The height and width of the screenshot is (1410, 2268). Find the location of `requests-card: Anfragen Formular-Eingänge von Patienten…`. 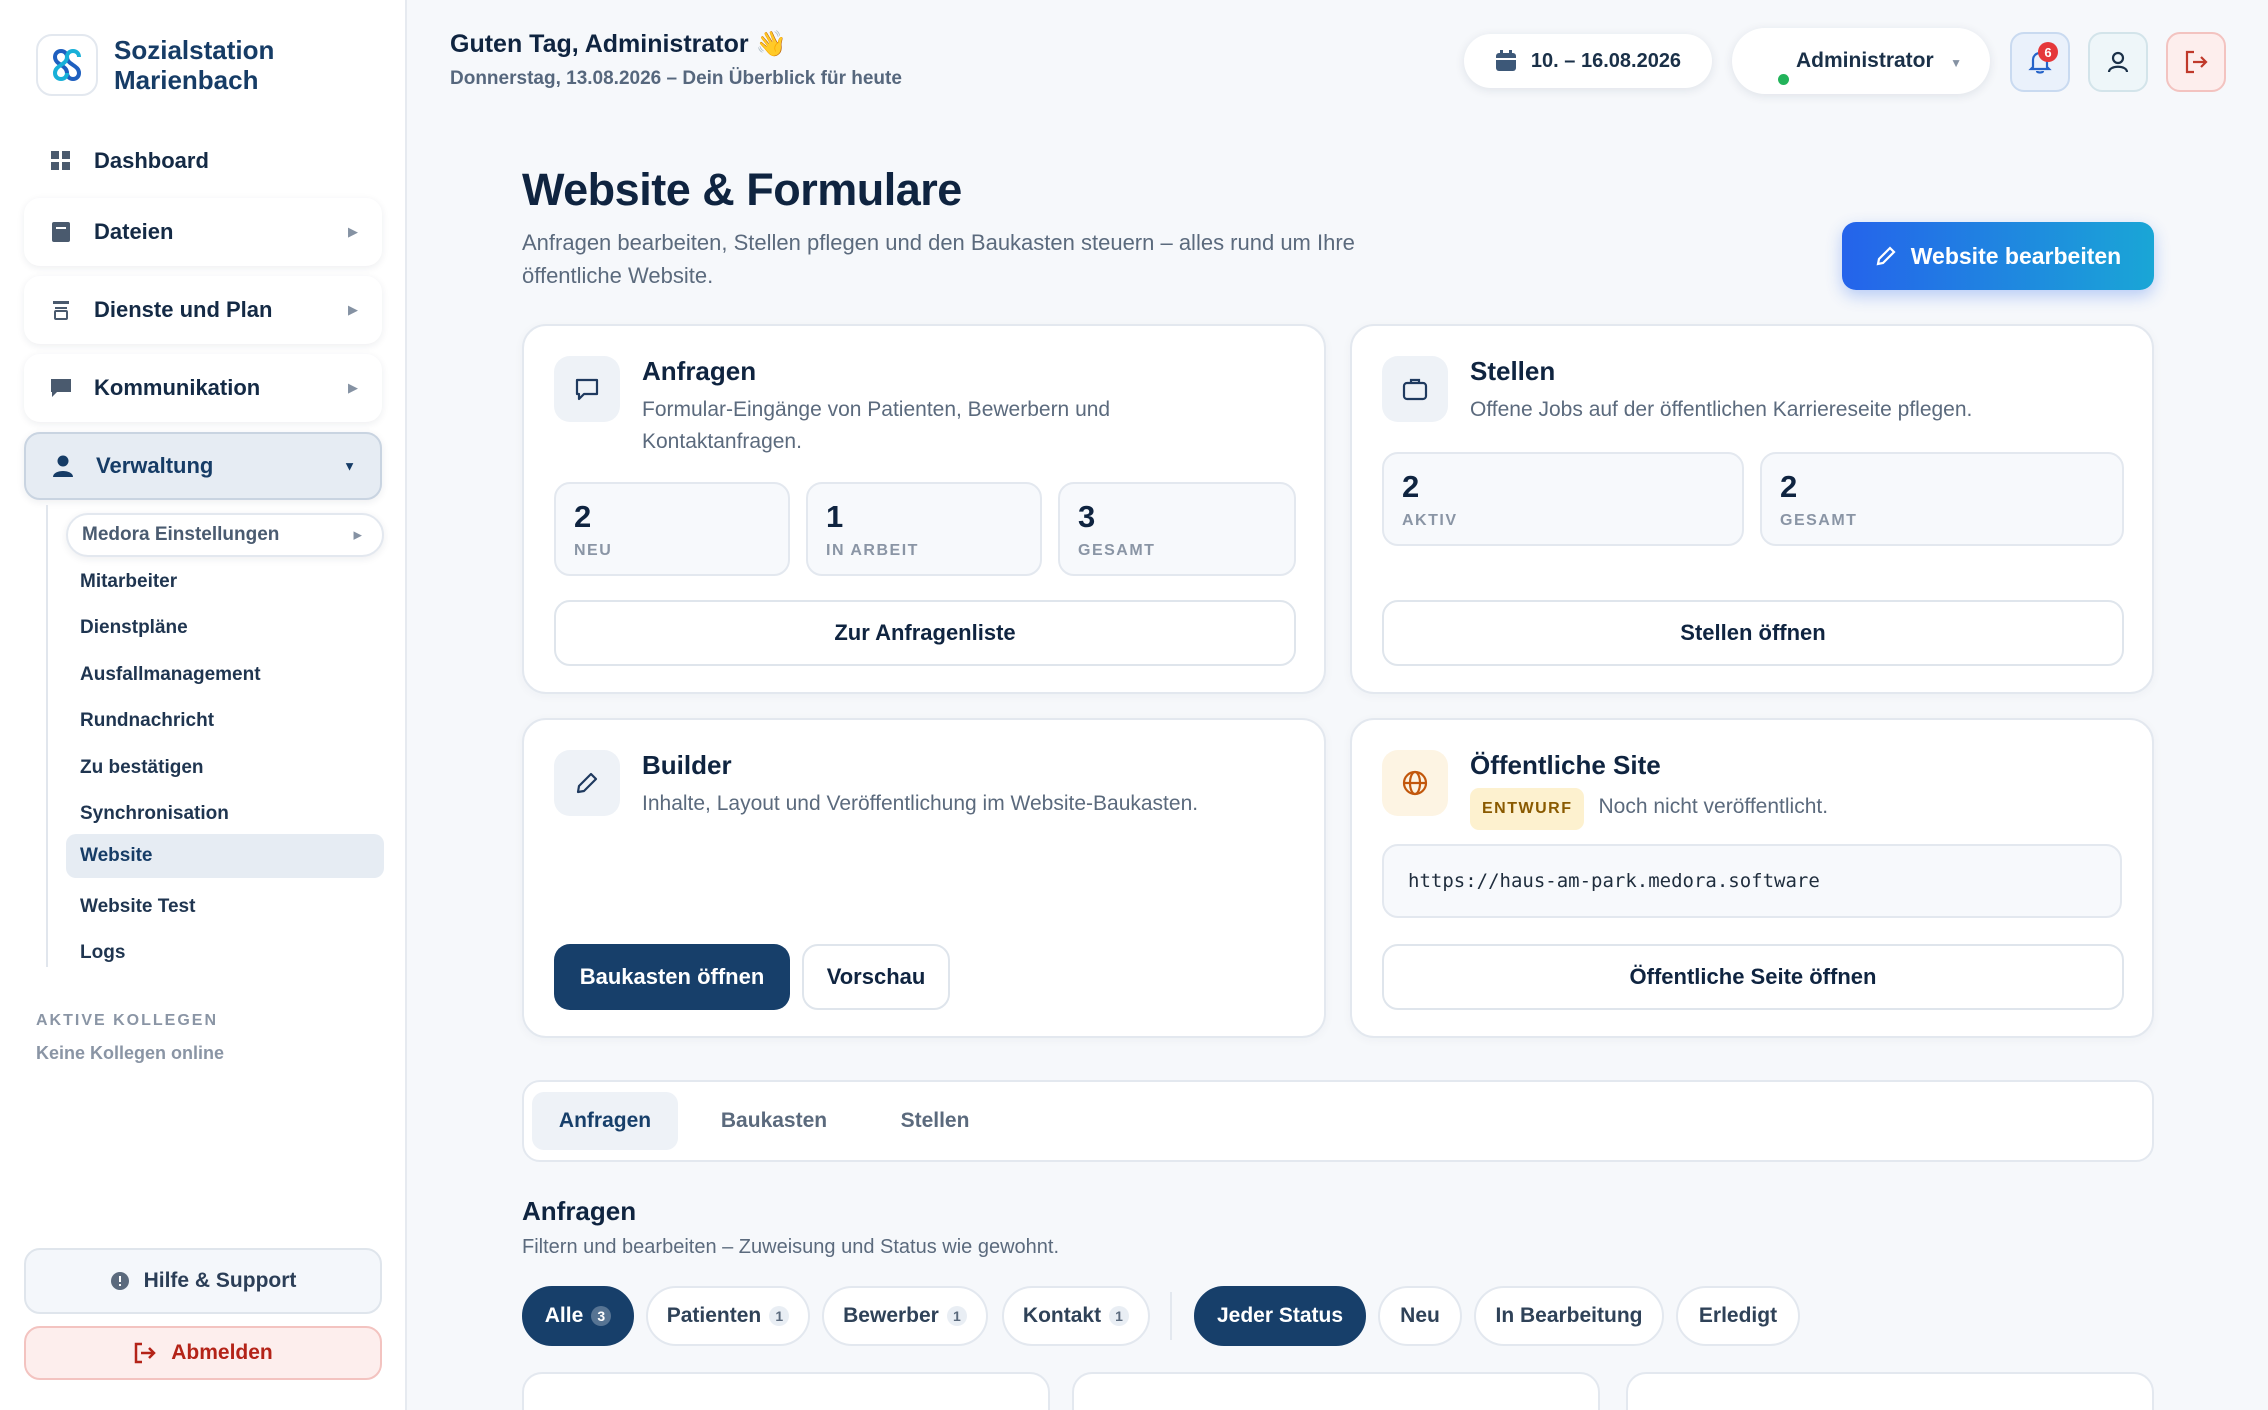

requests-card: Anfragen Formular-Eingänge von Patienten… is located at coordinates (924, 509).